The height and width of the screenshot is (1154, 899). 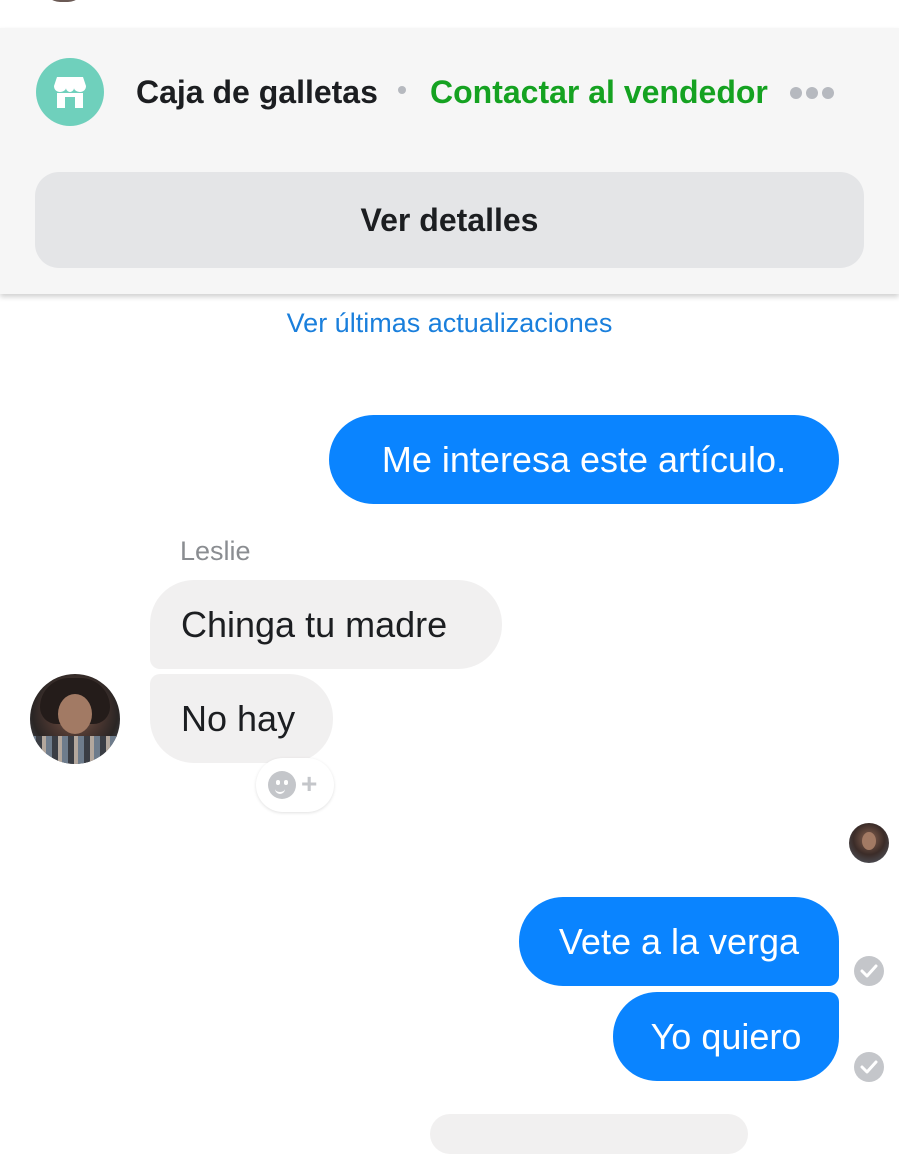 What do you see at coordinates (816, 93) in the screenshot?
I see `more-options-icon` at bounding box center [816, 93].